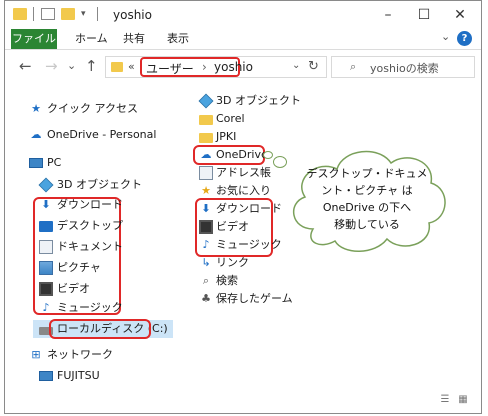 The height and width of the screenshot is (416, 488). I want to click on list-item: アドレス帳, so click(235, 173).